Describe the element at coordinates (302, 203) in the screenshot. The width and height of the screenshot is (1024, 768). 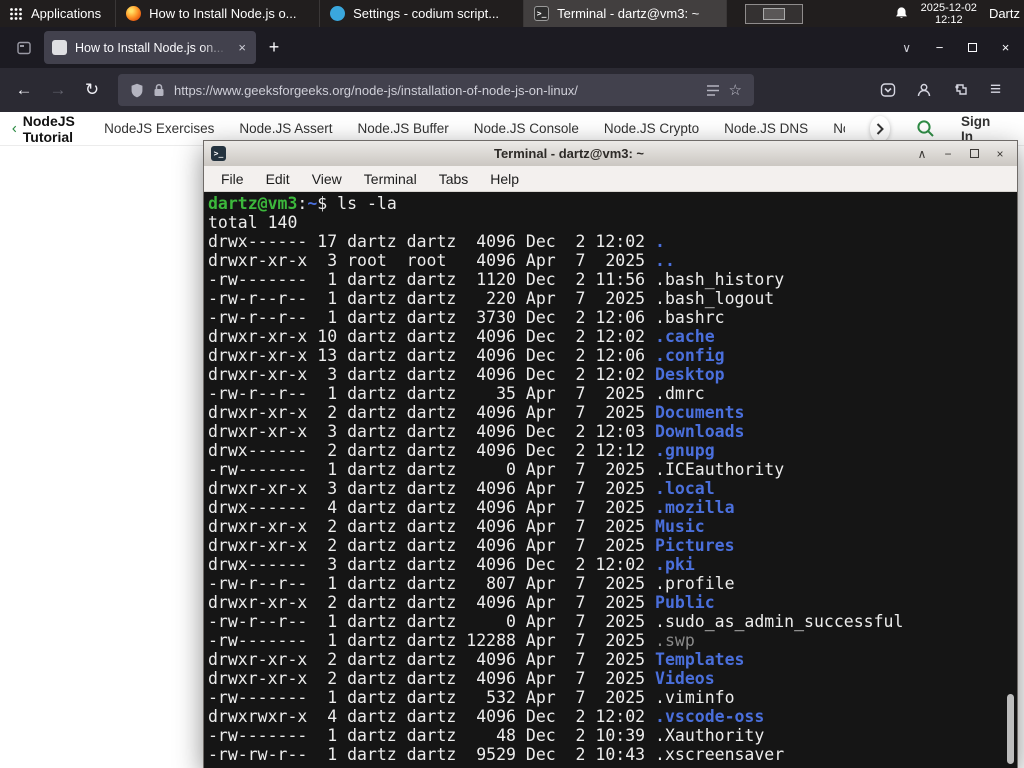
I see `prompt-colon: :` at that location.